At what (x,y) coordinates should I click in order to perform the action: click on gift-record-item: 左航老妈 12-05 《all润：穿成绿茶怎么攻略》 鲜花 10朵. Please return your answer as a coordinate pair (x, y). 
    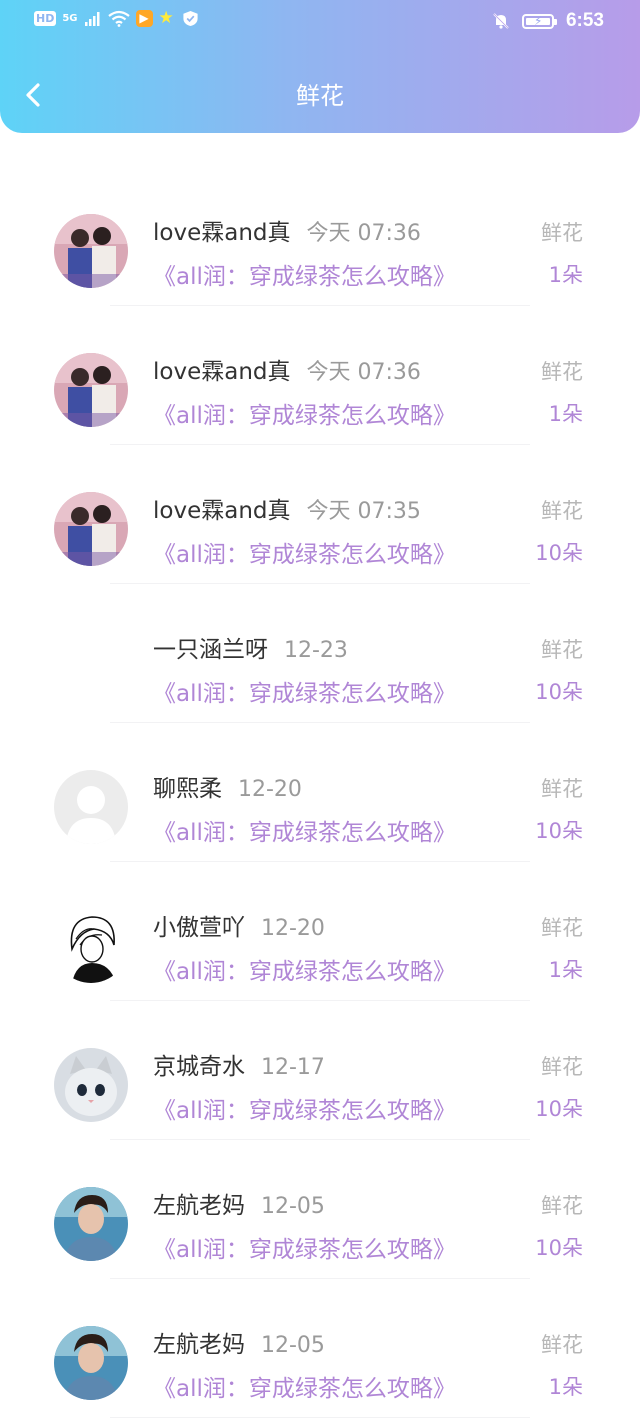
    Looking at the image, I should click on (320, 1209).